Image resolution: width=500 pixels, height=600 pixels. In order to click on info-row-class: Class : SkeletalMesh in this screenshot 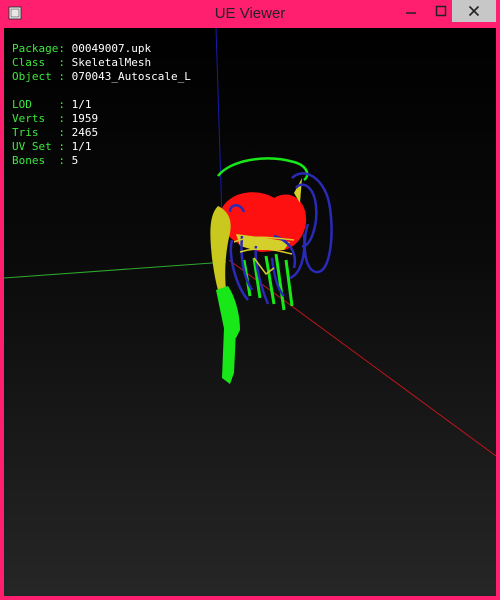, I will do `click(101, 63)`.